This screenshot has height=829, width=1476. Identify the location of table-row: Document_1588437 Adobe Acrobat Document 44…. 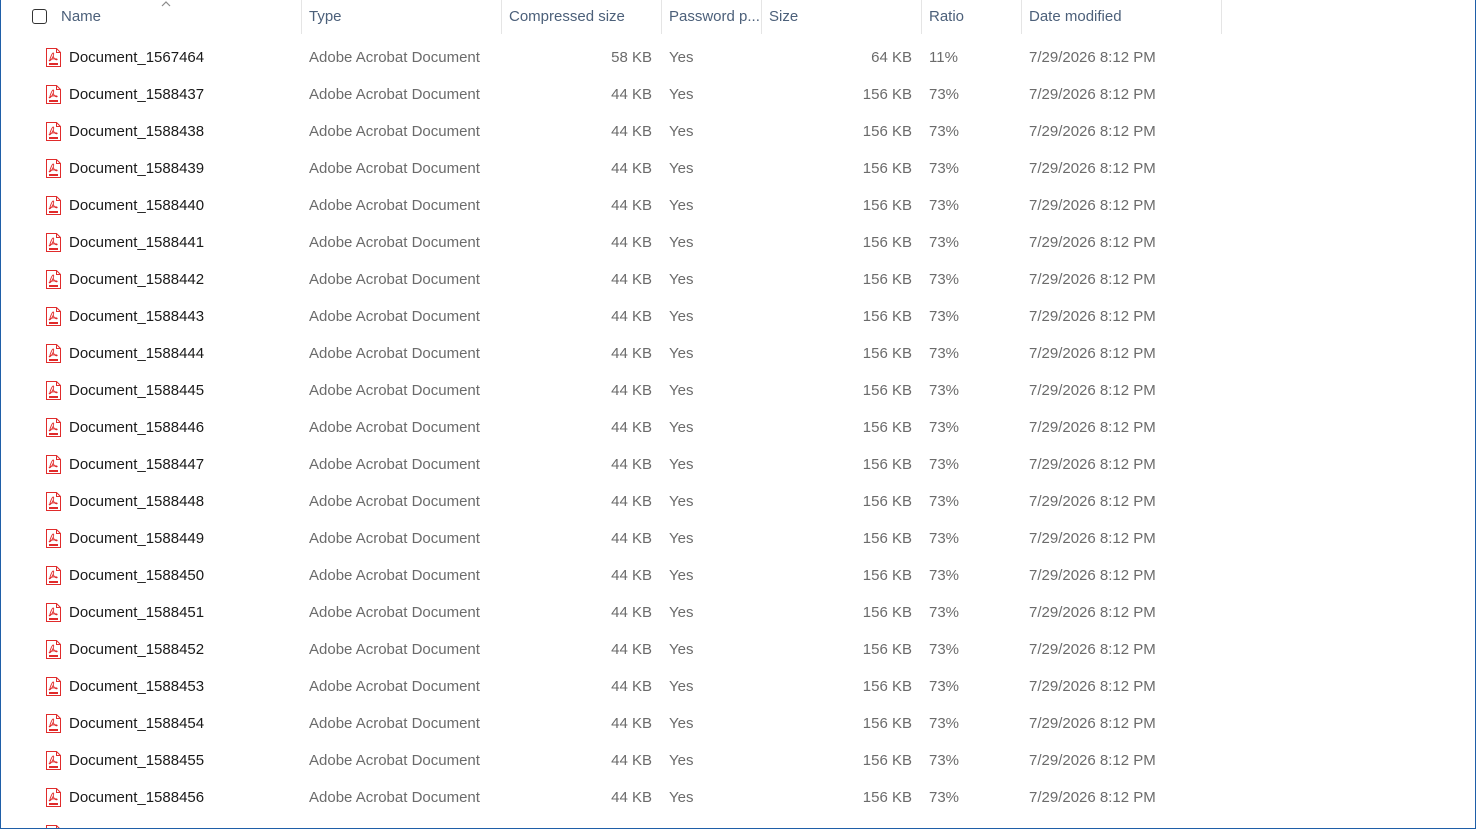
(738, 94).